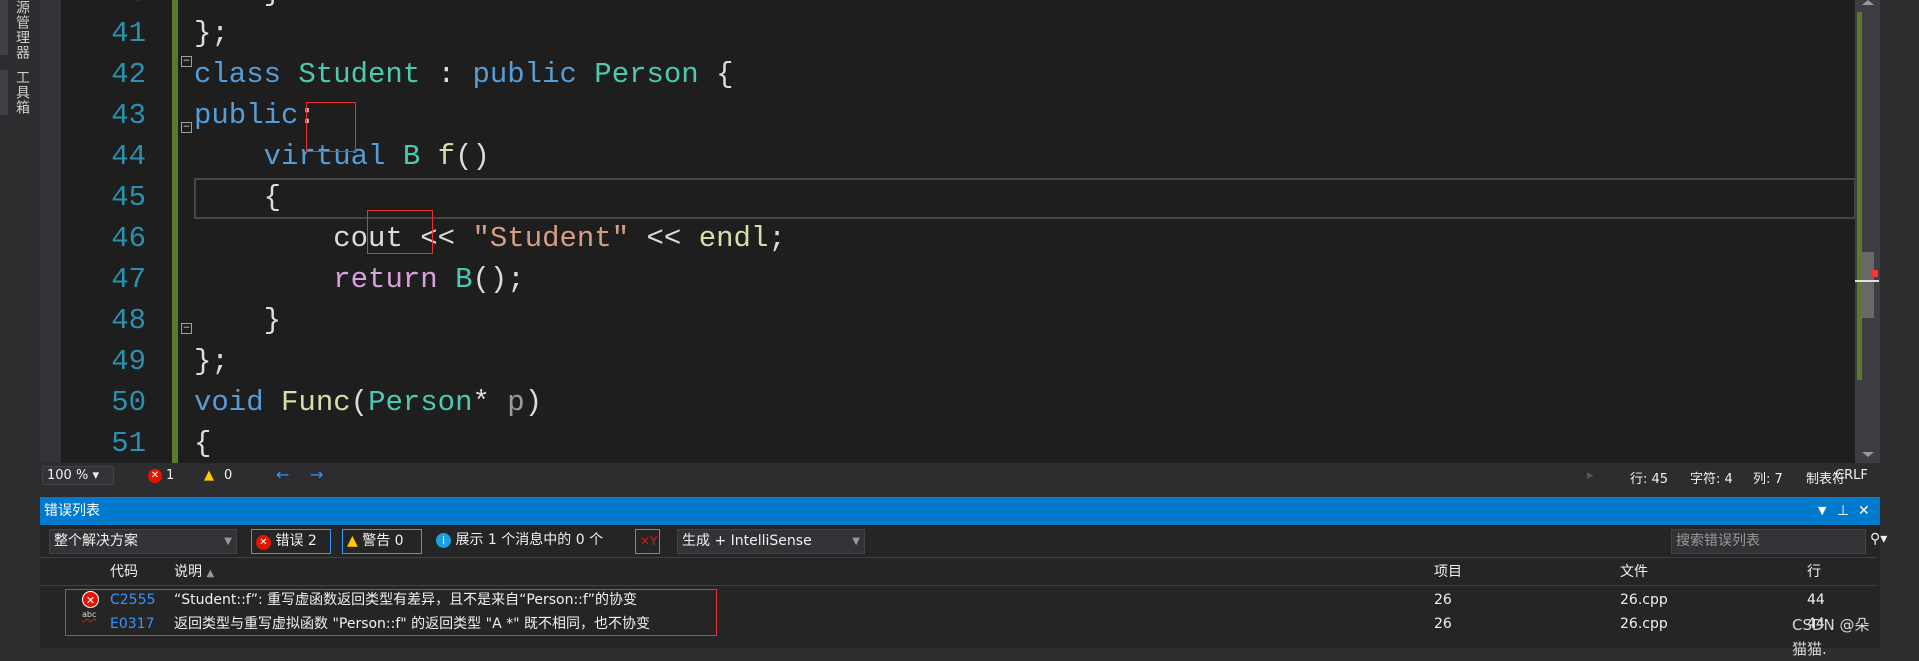 Image resolution: width=1919 pixels, height=661 pixels. What do you see at coordinates (529, 540) in the screenshot?
I see `messages-label: 展示 1 个消息中的 0 个` at bounding box center [529, 540].